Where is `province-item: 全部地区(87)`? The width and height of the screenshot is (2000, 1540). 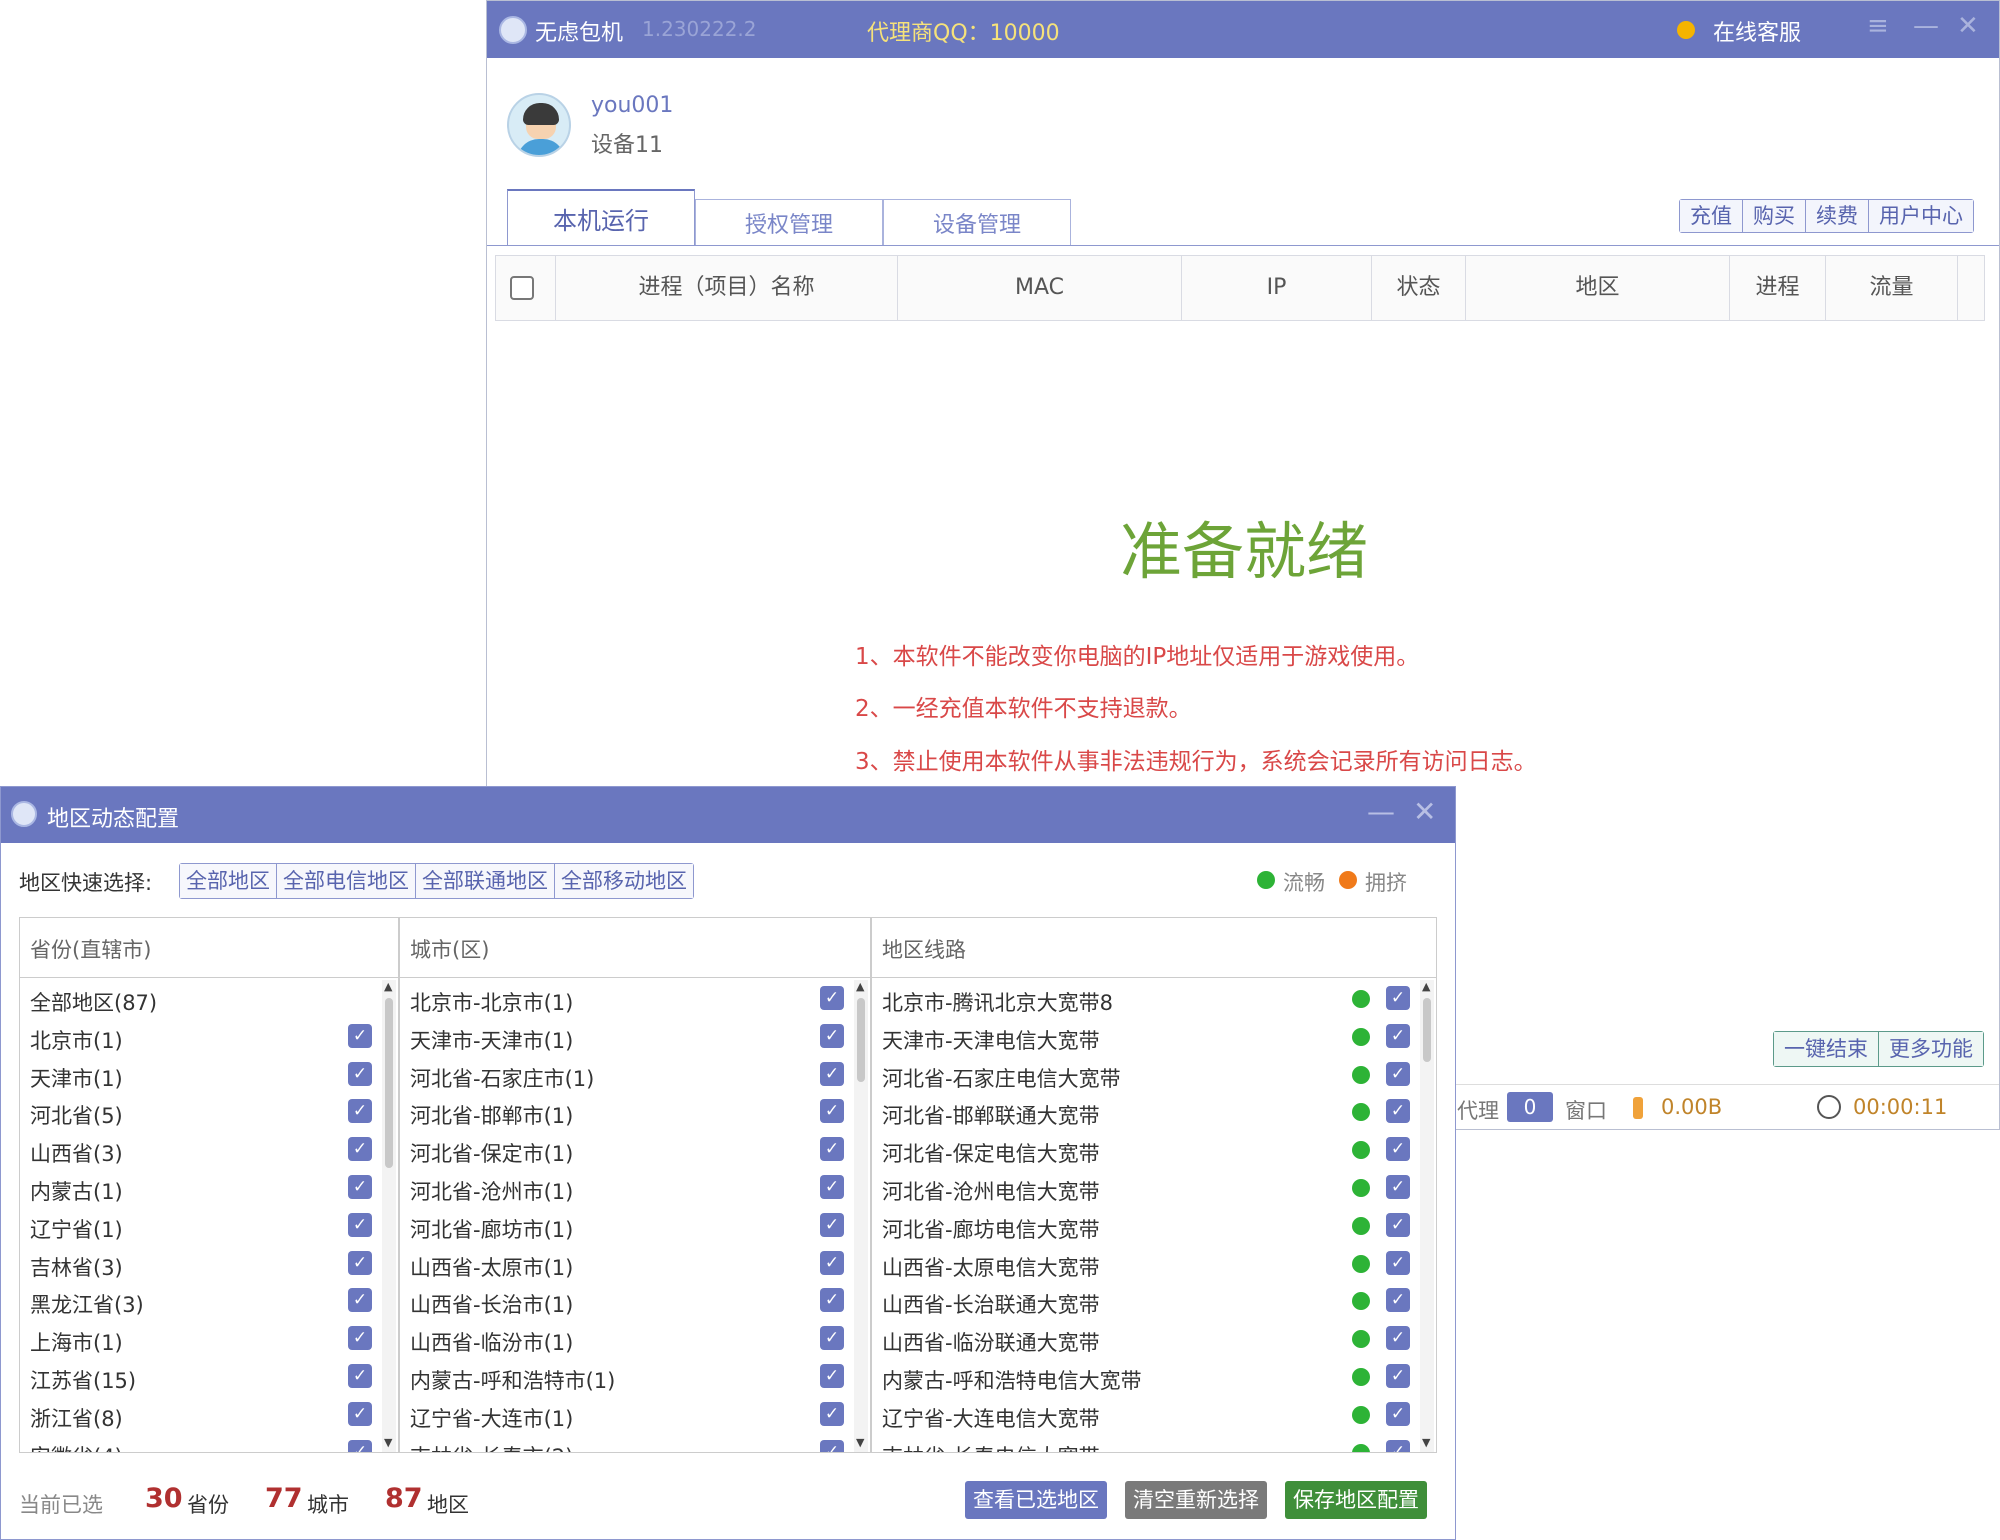
province-item: 全部地区(87) is located at coordinates (209, 999).